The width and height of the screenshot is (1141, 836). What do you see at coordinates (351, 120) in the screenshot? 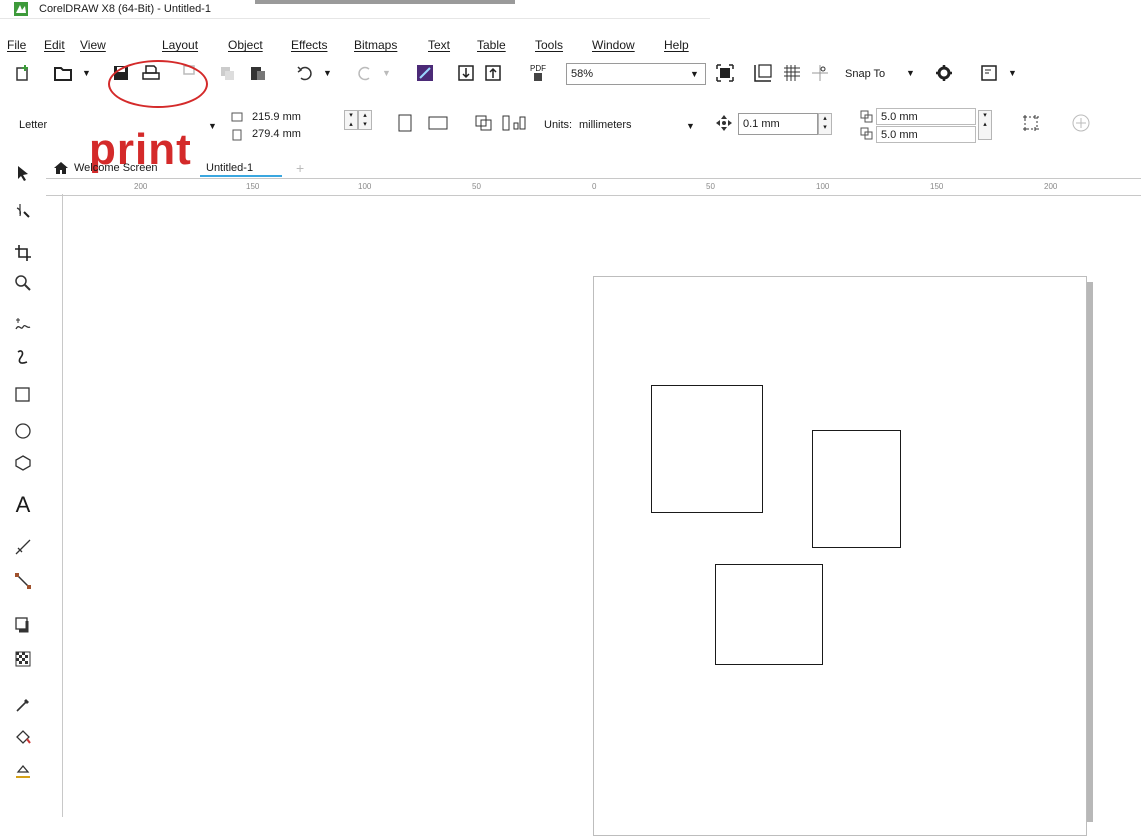
I see `page-width-spinner: ▾ ▴` at bounding box center [351, 120].